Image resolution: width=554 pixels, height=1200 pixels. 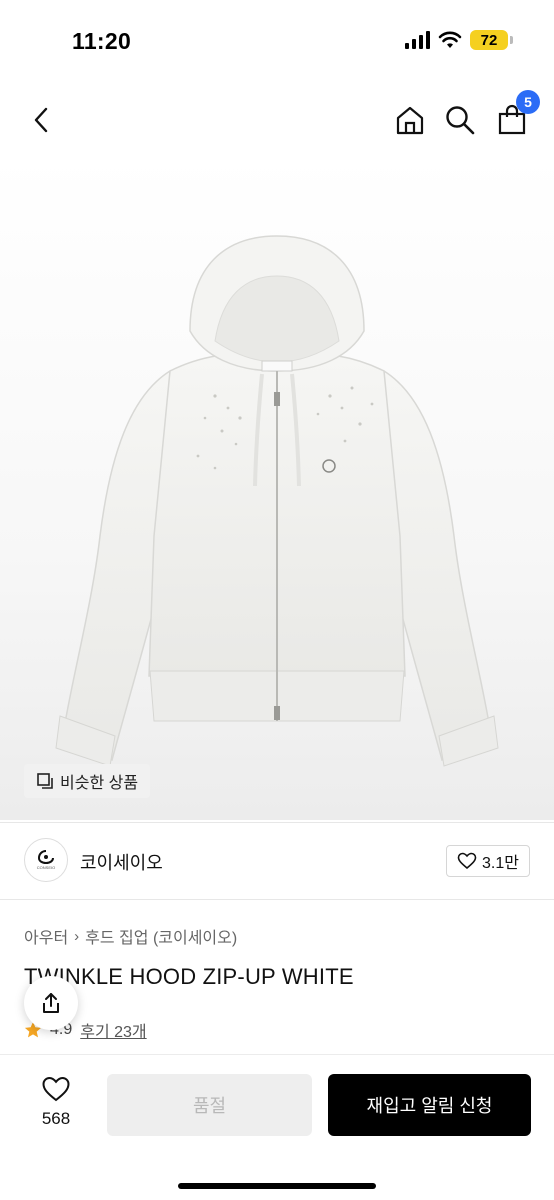 I want to click on brand-logo: CONSEIO, so click(x=46, y=860).